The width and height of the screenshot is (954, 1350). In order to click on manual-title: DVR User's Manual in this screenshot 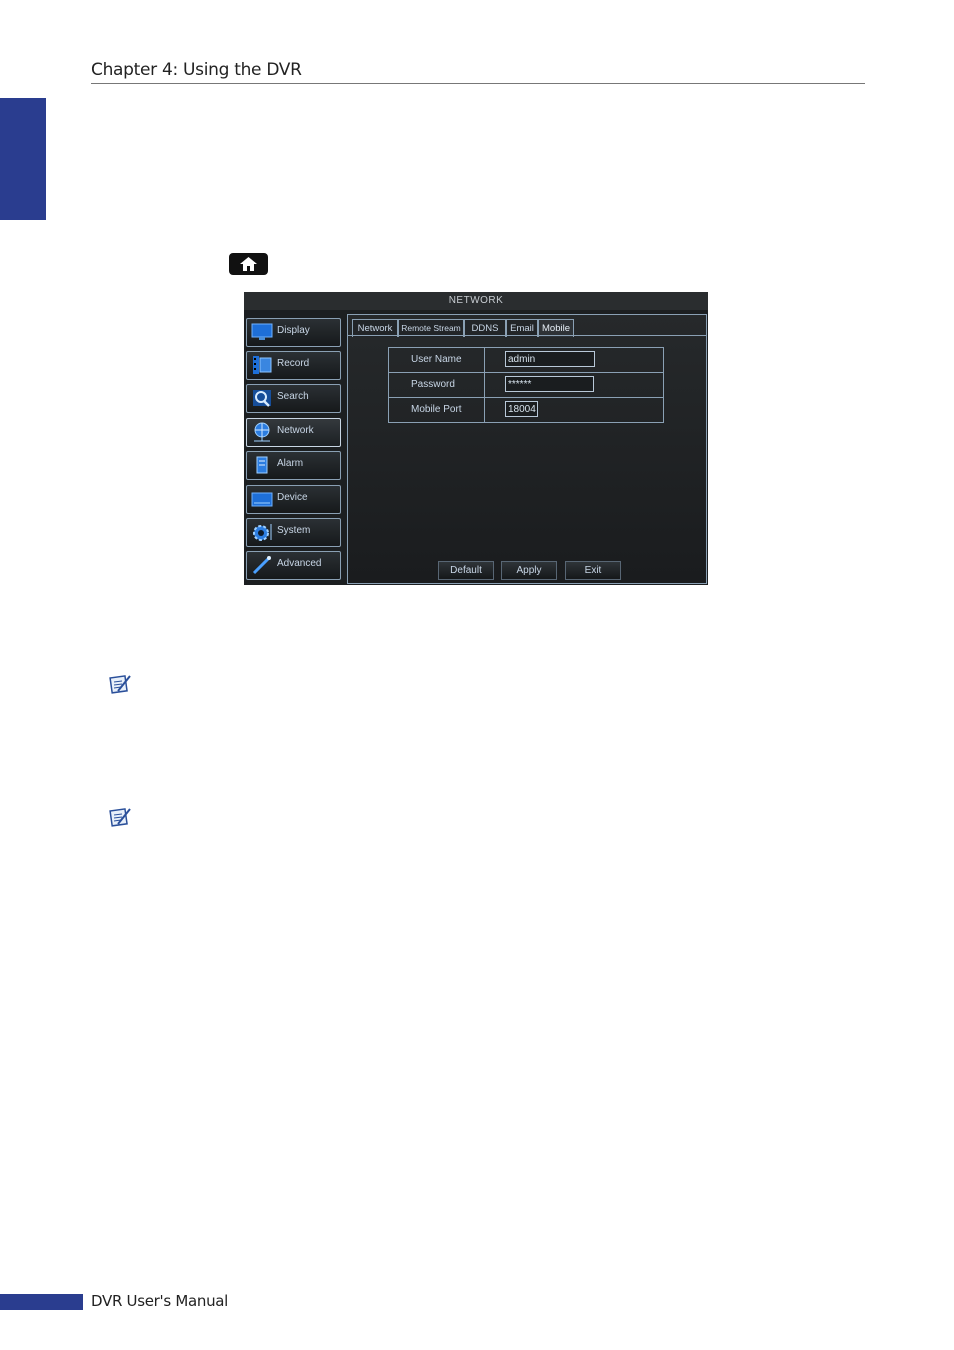, I will do `click(160, 1301)`.